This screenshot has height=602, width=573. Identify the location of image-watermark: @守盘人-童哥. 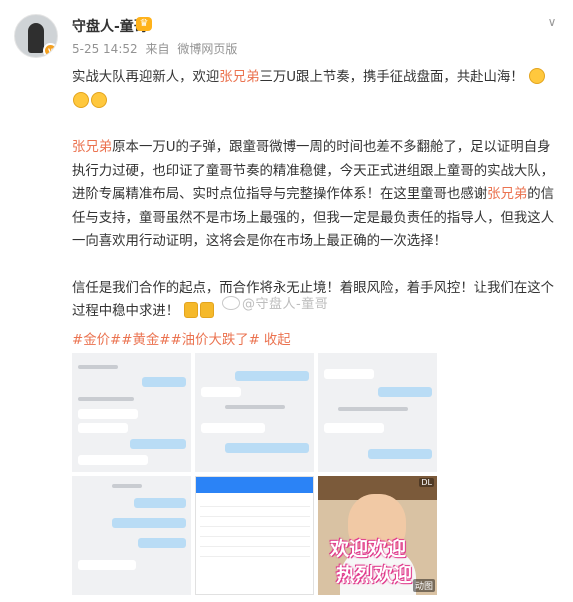
(275, 302).